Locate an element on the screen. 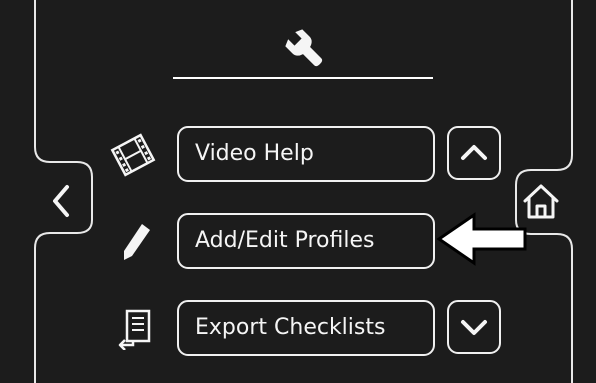 The height and width of the screenshot is (383, 596). add-edit-profiles-button: Add/Edit Profiles is located at coordinates (306, 241).